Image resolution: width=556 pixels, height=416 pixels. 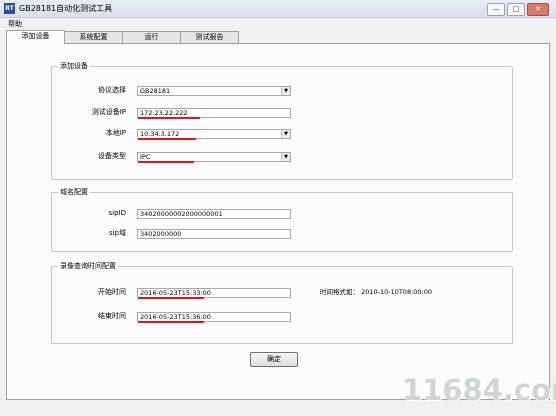 I want to click on end-time-value: 2016-05-23T15:36:00, so click(x=175, y=317).